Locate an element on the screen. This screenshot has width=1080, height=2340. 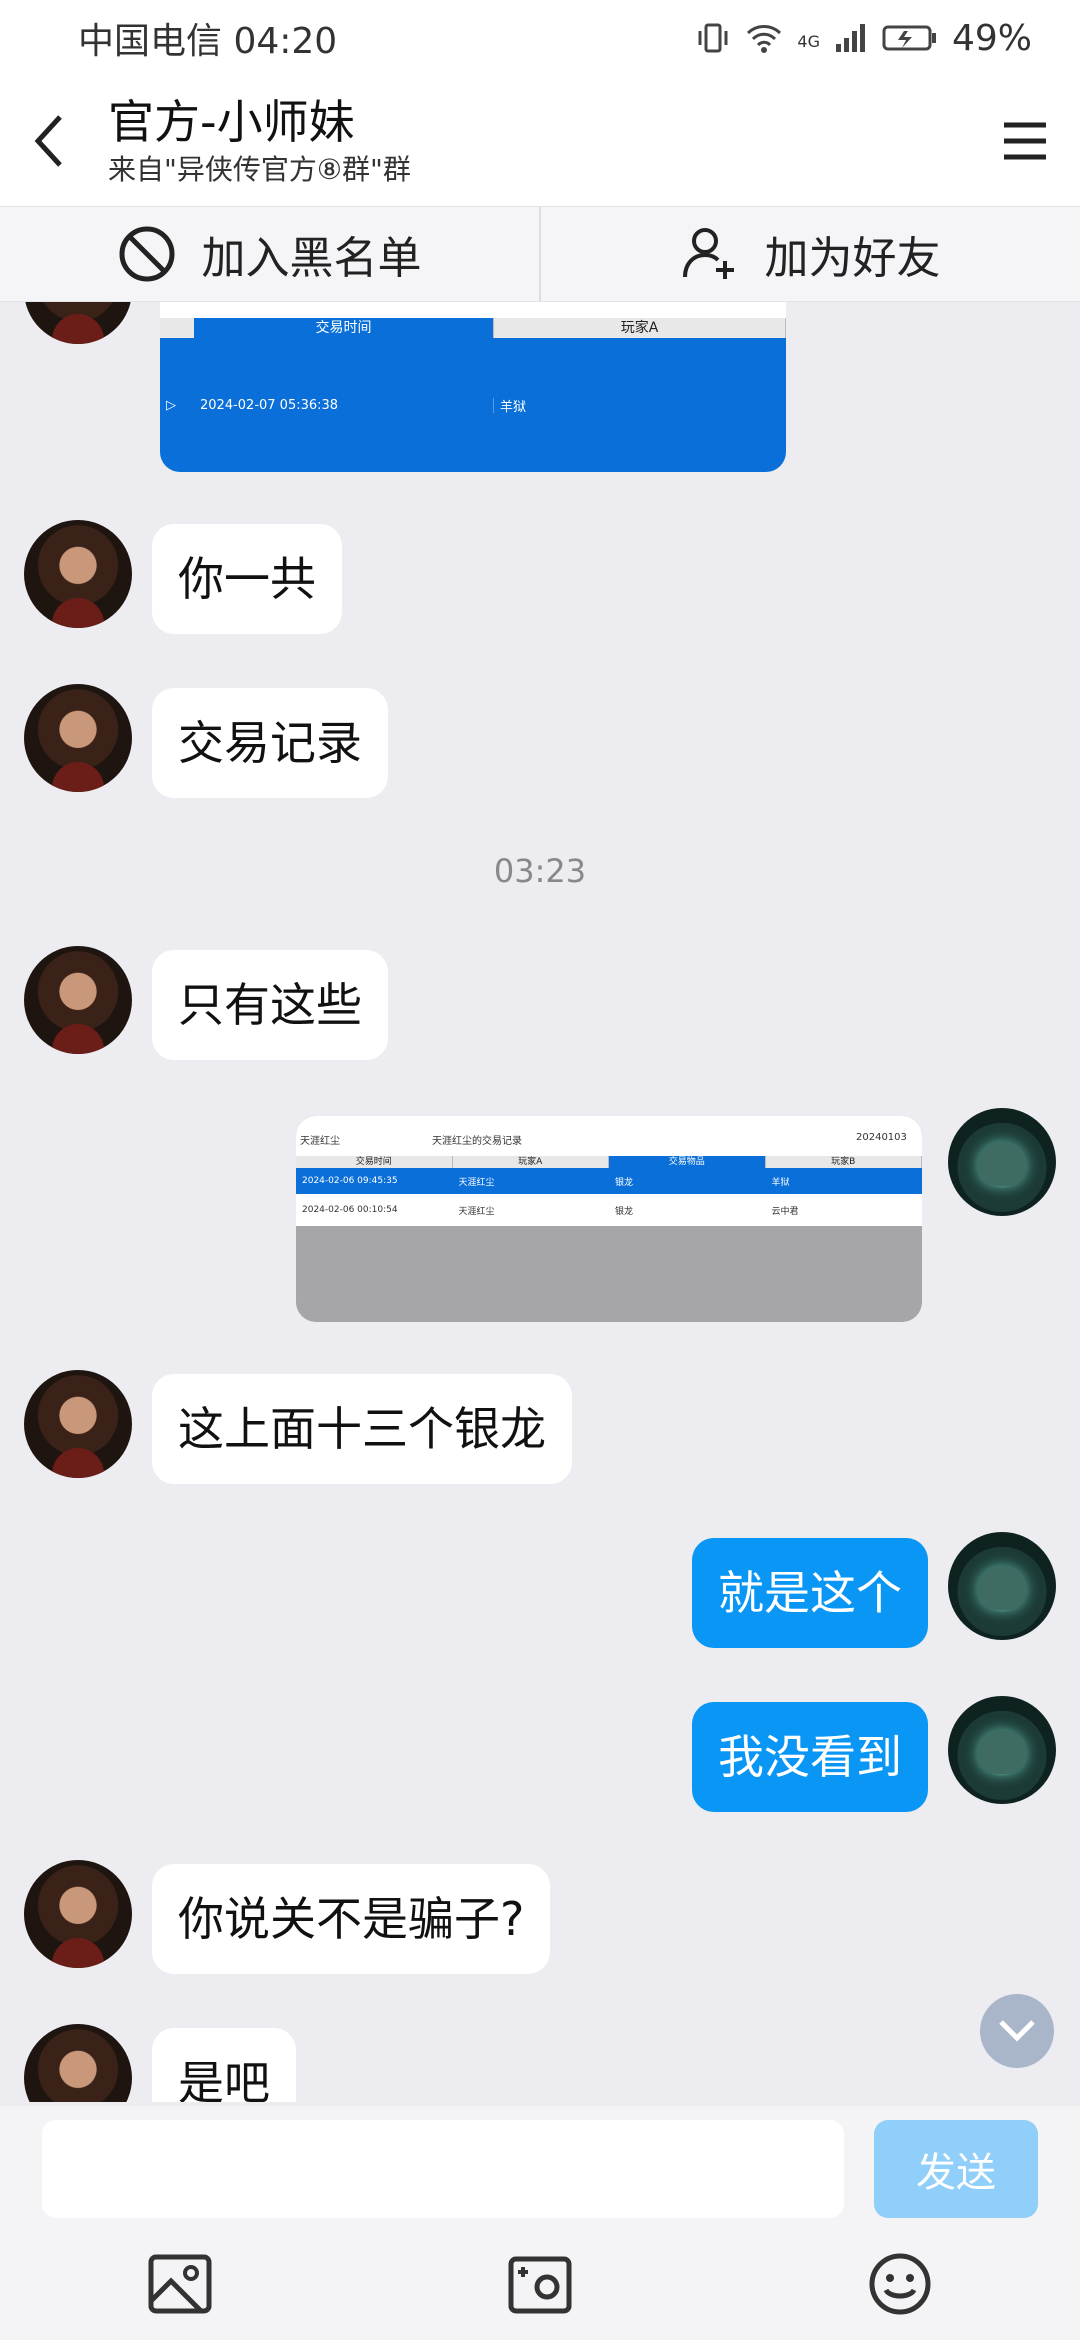
message-bubble: 你一共 is located at coordinates (247, 579).